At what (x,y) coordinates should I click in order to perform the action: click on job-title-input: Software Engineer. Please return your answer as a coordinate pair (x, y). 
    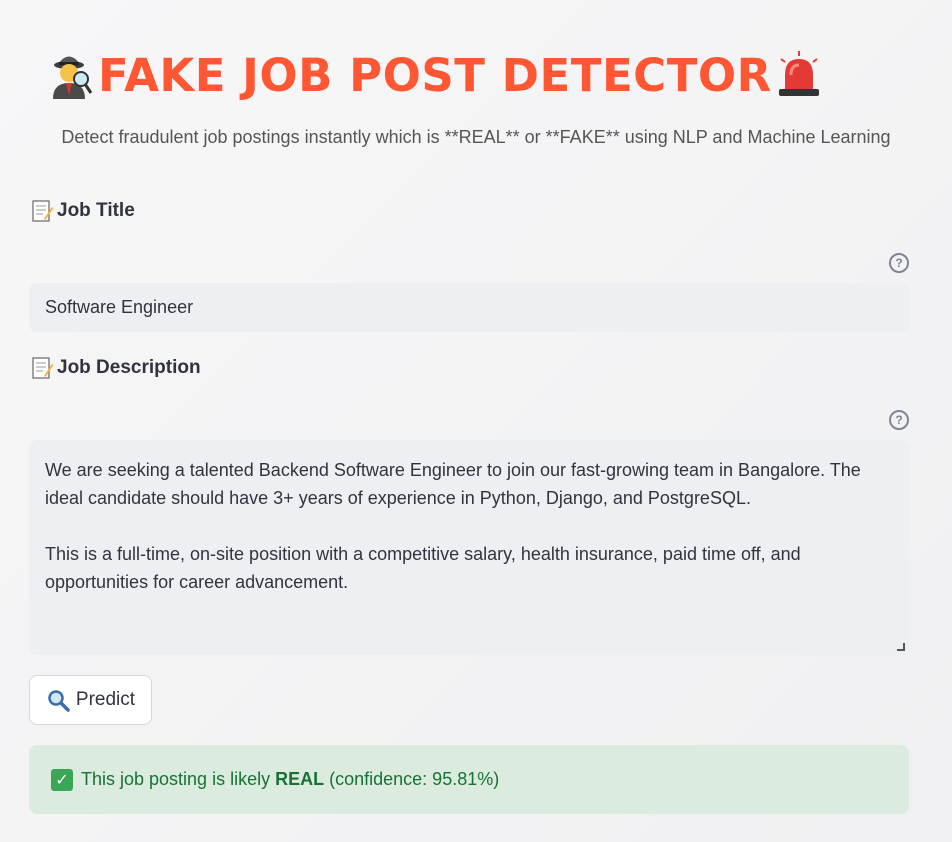
    Looking at the image, I should click on (469, 307).